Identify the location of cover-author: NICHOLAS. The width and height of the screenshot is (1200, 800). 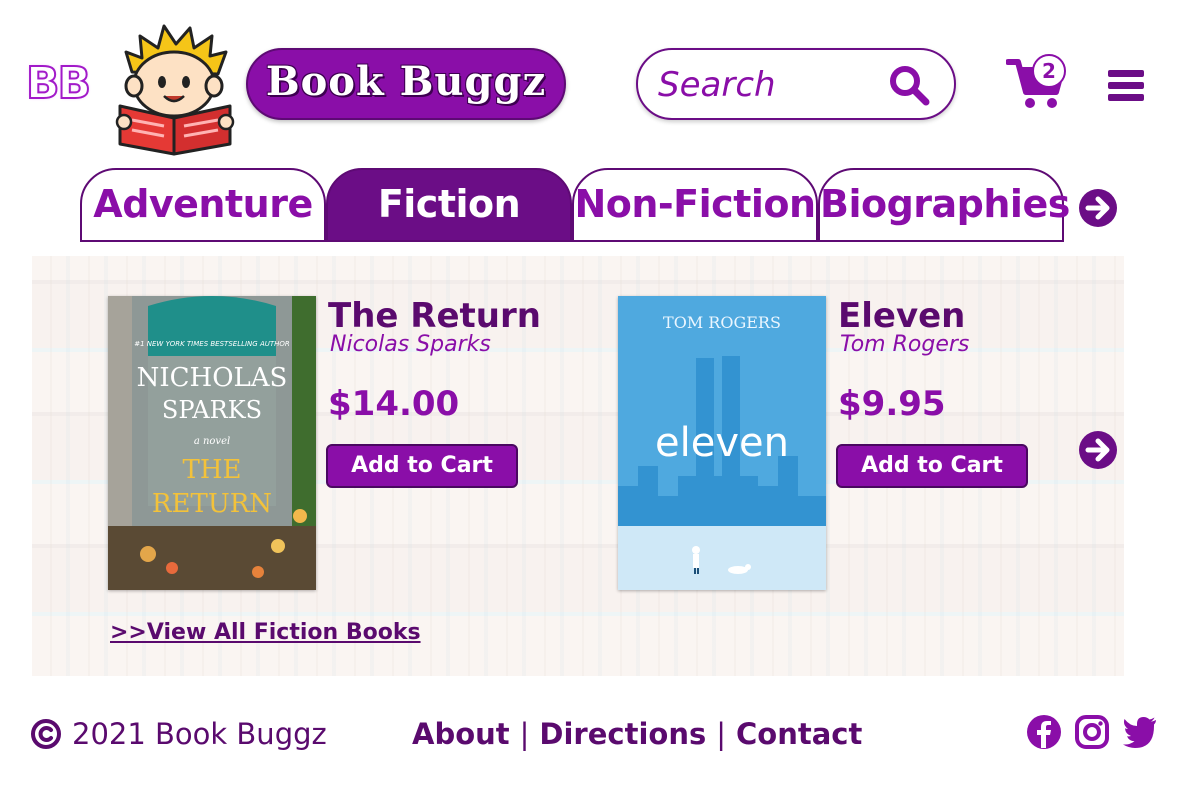
(212, 378).